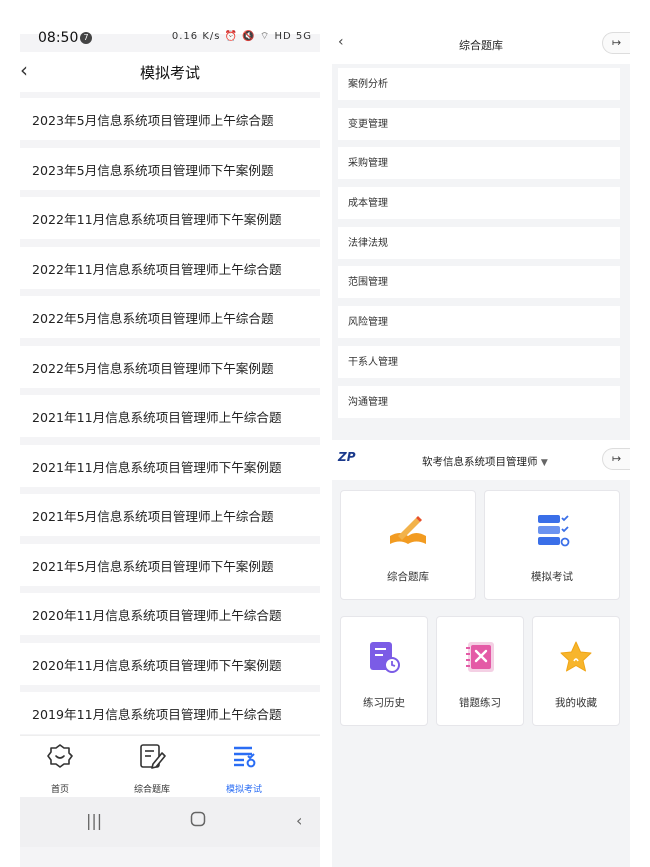 Image resolution: width=650 pixels, height=867 pixels. Describe the element at coordinates (86, 38) in the screenshot. I see `notification-badge: 7` at that location.